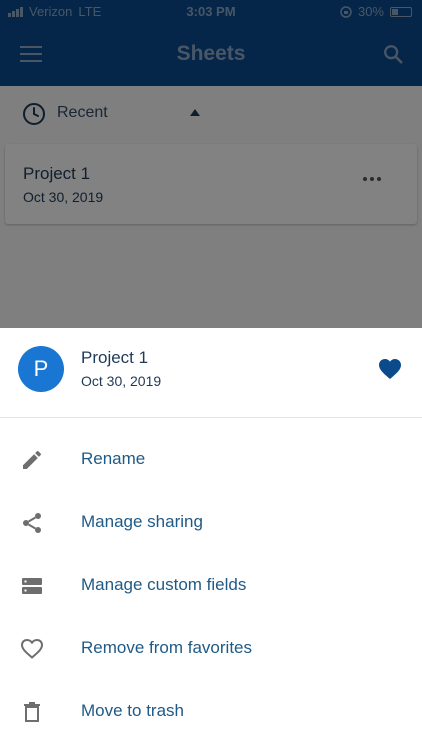  Describe the element at coordinates (113, 458) in the screenshot. I see `rename-label: Rename` at that location.